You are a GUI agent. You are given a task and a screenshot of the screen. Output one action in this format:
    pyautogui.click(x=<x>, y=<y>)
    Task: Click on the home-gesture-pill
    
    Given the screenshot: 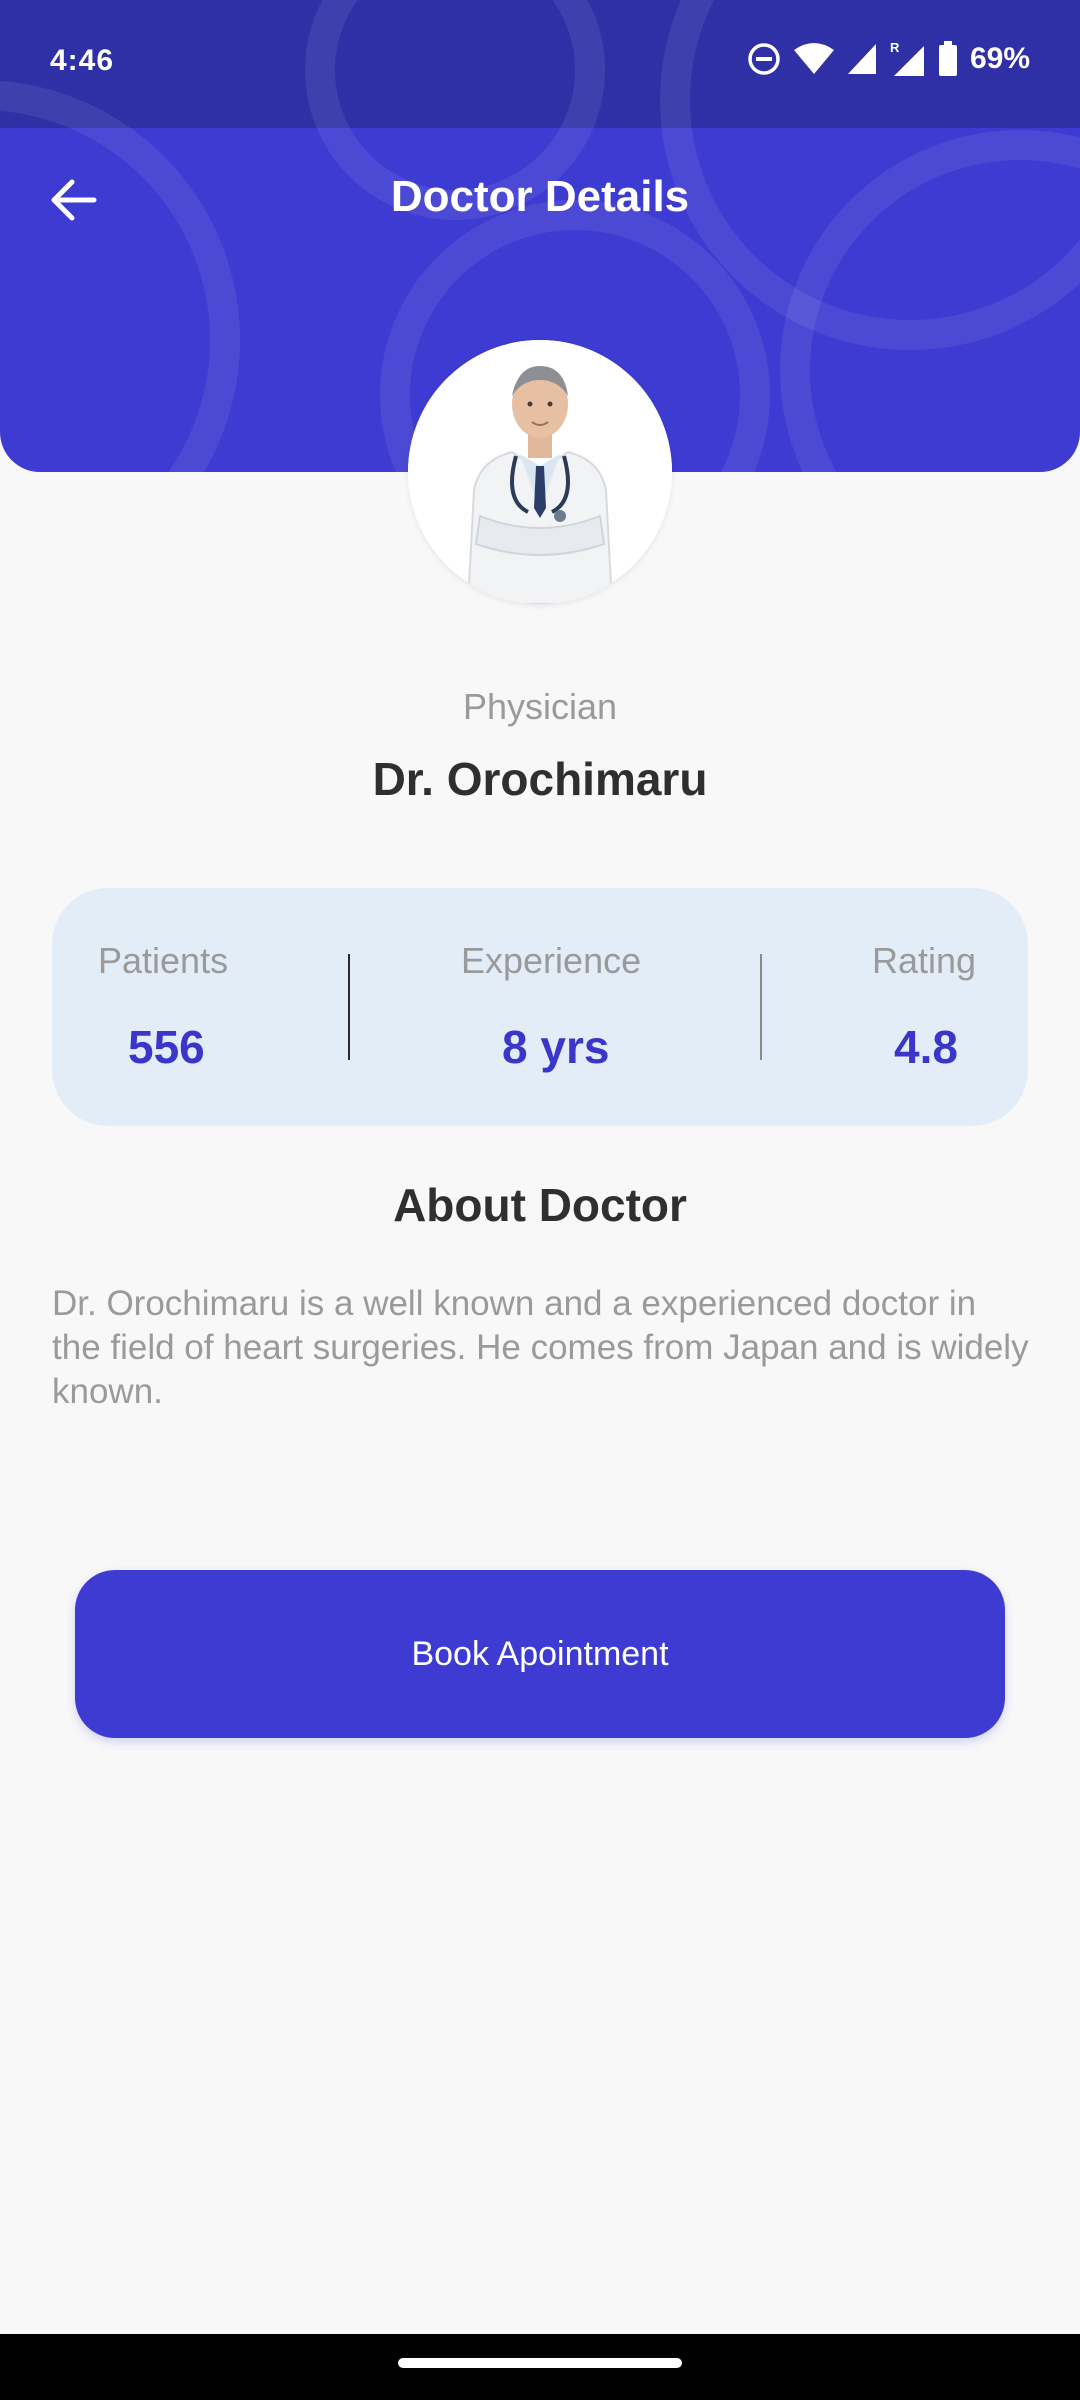 What is the action you would take?
    pyautogui.click(x=540, y=2363)
    